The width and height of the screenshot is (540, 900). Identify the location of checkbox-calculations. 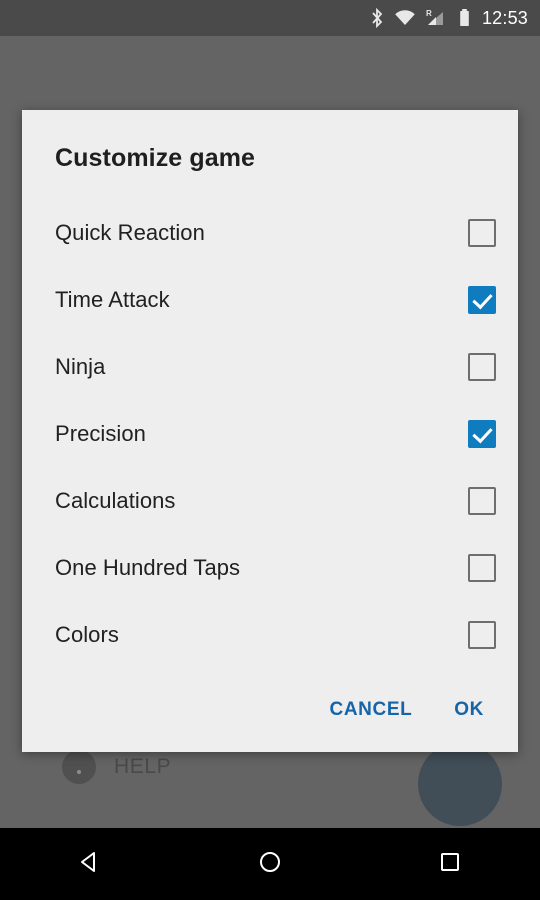
(482, 500).